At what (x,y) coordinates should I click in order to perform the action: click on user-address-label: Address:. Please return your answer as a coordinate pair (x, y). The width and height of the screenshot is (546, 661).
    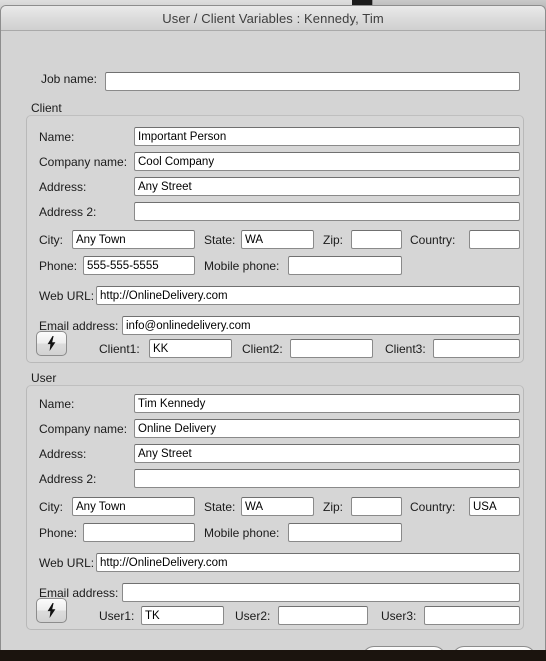
    Looking at the image, I should click on (63, 454).